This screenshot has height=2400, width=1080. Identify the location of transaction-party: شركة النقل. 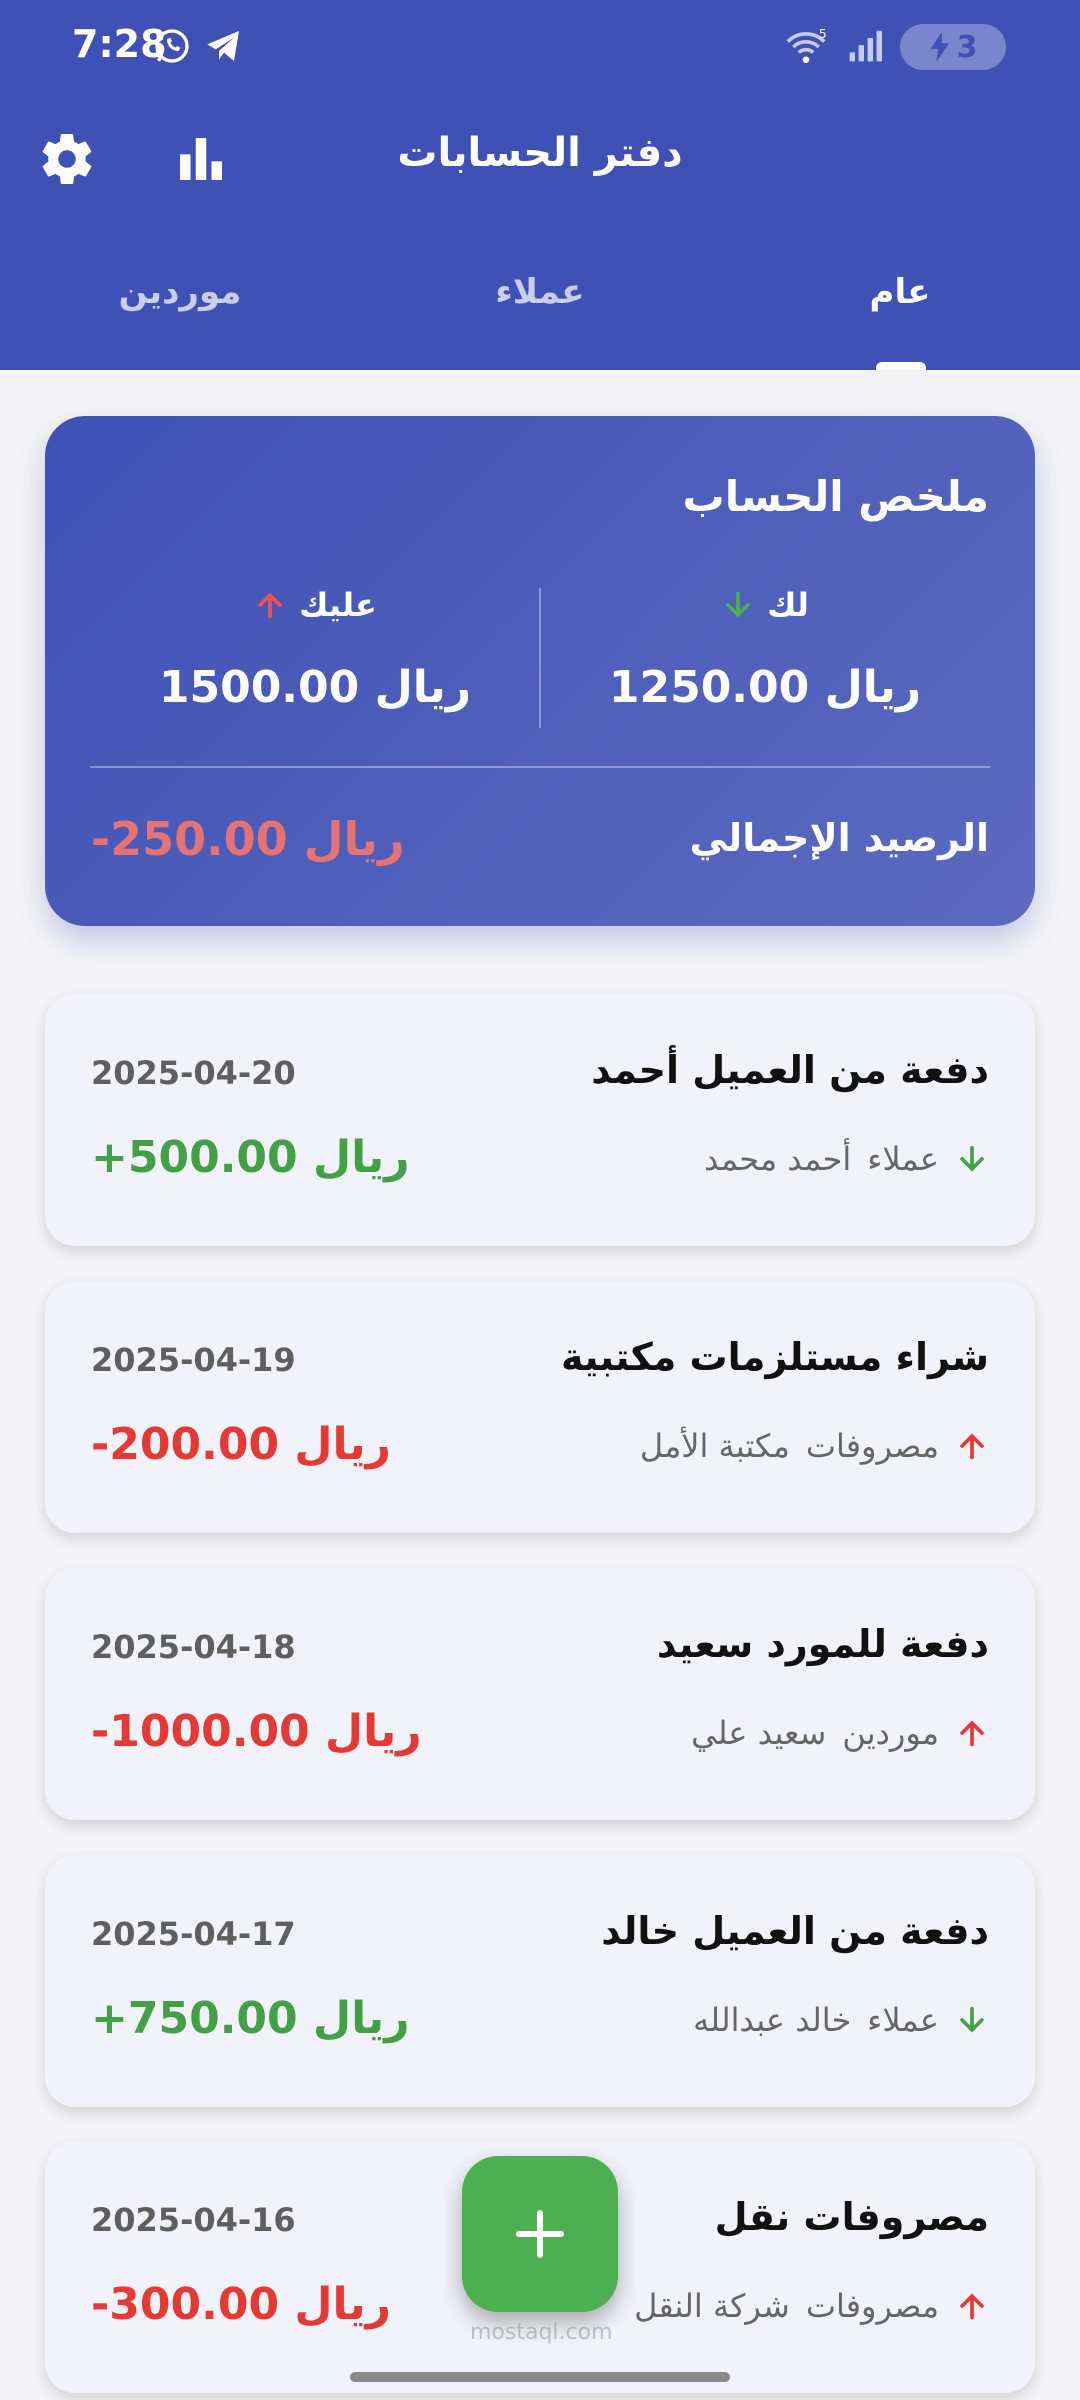
(712, 2306).